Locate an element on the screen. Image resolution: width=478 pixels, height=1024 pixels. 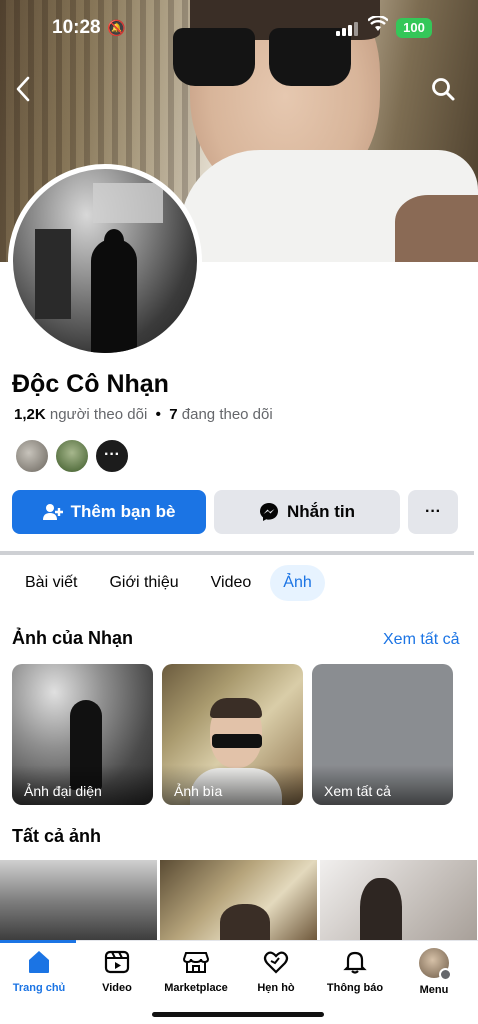
tab-about: Giới thiệu is located at coordinates (143, 583).